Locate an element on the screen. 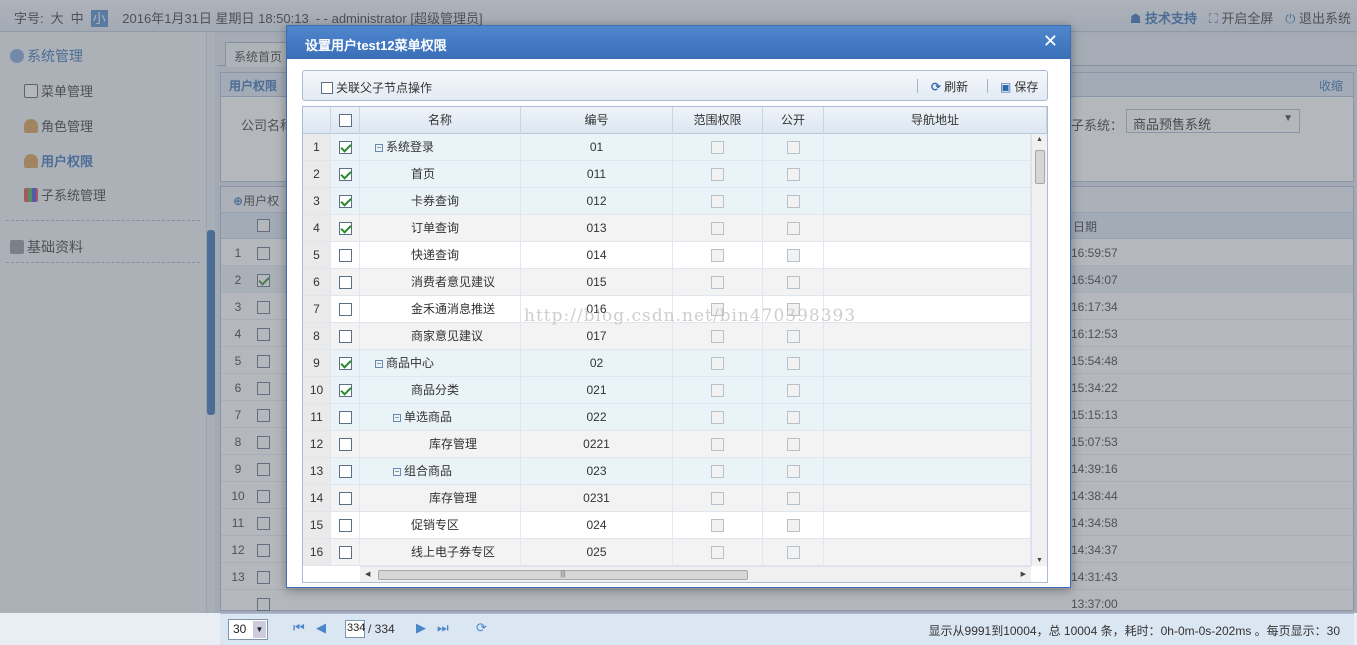 The image size is (1357, 645). last-page-icon: ⏭ is located at coordinates (443, 628).